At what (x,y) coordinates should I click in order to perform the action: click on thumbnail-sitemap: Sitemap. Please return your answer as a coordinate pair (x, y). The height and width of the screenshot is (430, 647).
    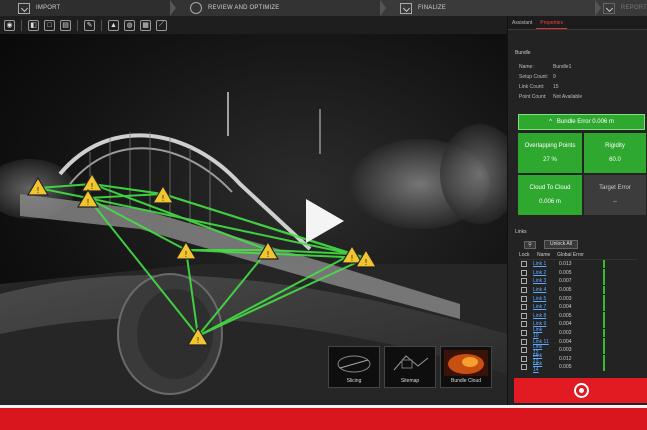
    Looking at the image, I should click on (410, 367).